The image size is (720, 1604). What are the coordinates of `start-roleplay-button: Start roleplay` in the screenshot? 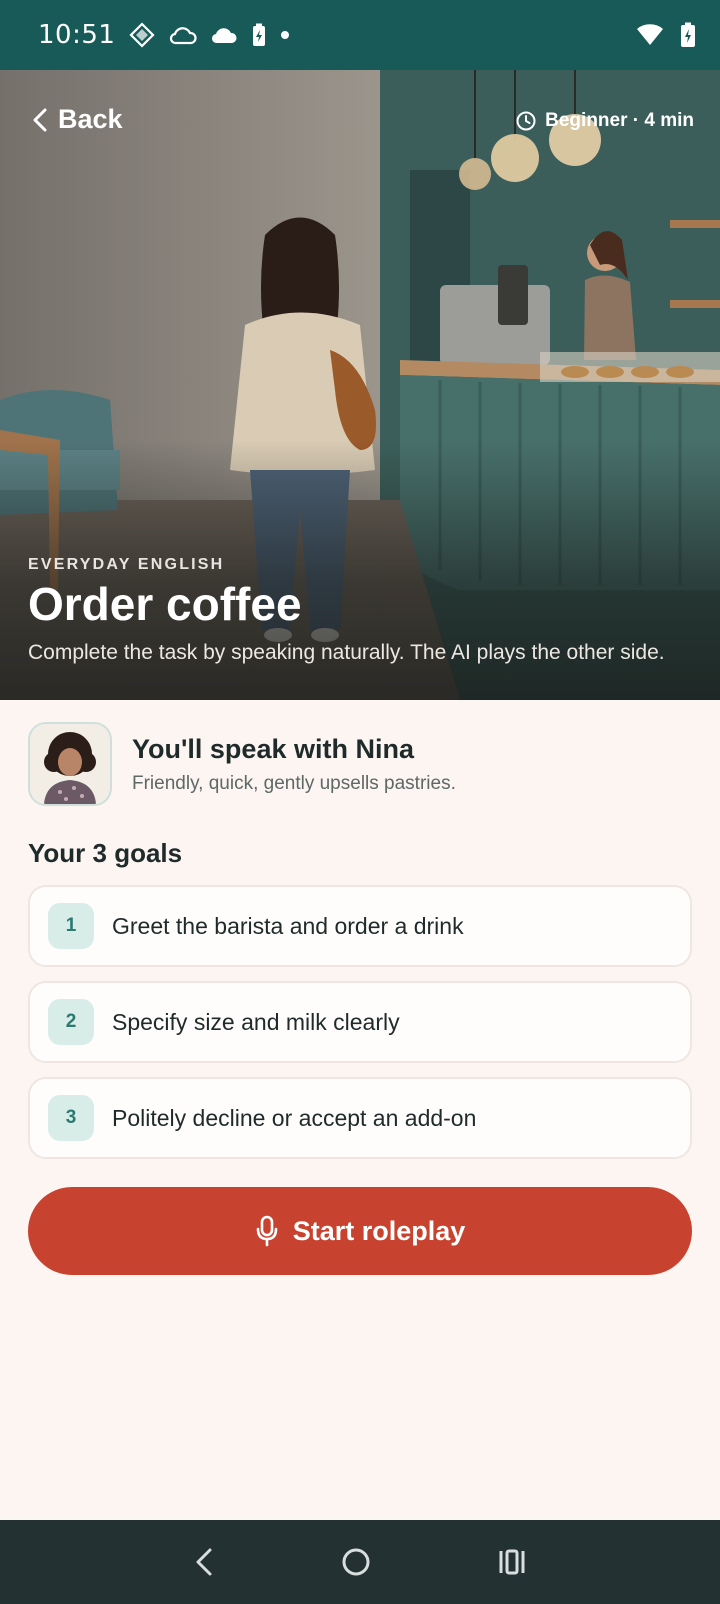 It's located at (360, 1231).